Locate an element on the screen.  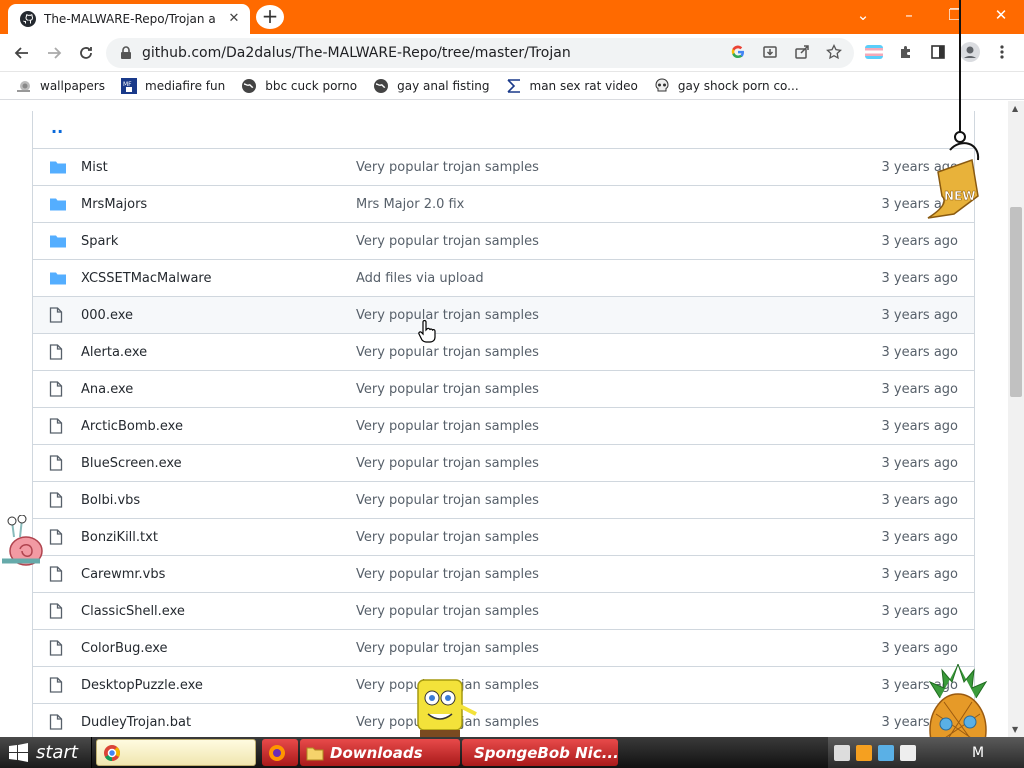
commit-age: 3 years ago is located at coordinates (919, 463).